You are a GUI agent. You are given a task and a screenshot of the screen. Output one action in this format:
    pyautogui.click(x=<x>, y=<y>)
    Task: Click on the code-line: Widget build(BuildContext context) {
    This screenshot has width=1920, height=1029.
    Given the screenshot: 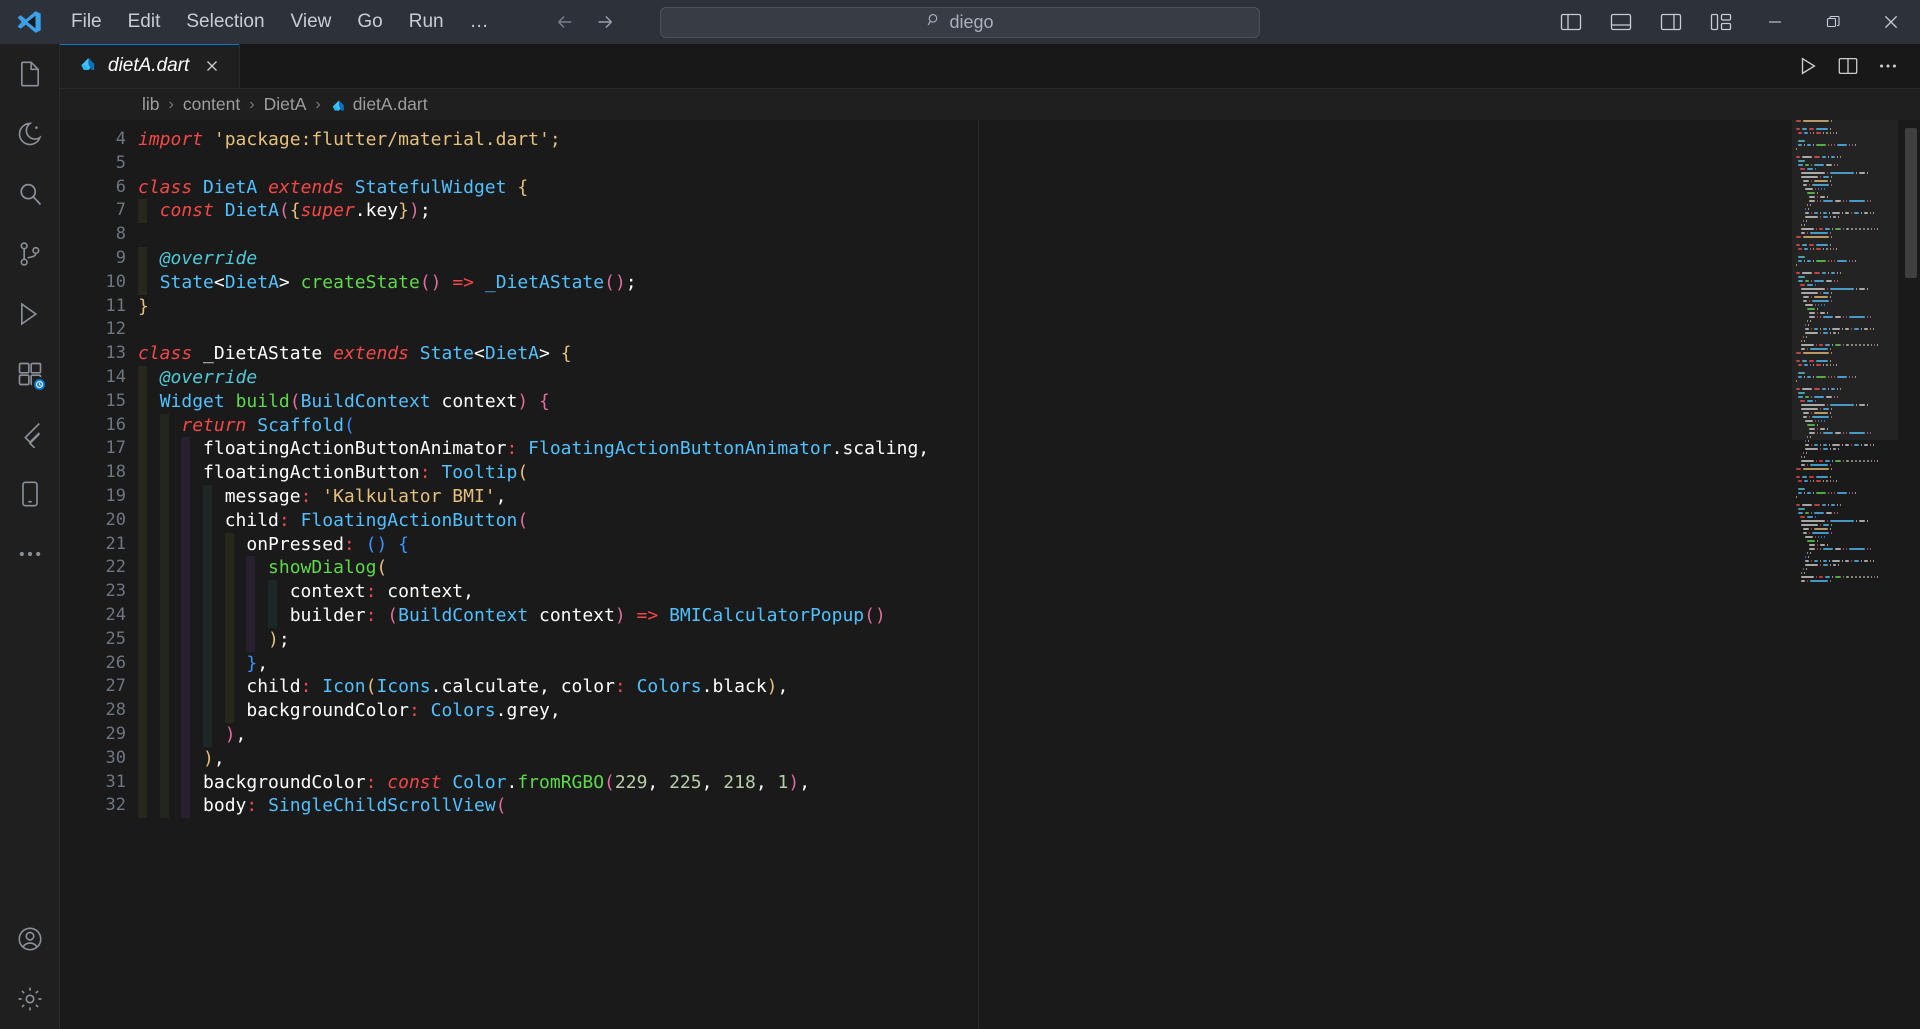 What is the action you would take?
    pyautogui.click(x=1029, y=401)
    